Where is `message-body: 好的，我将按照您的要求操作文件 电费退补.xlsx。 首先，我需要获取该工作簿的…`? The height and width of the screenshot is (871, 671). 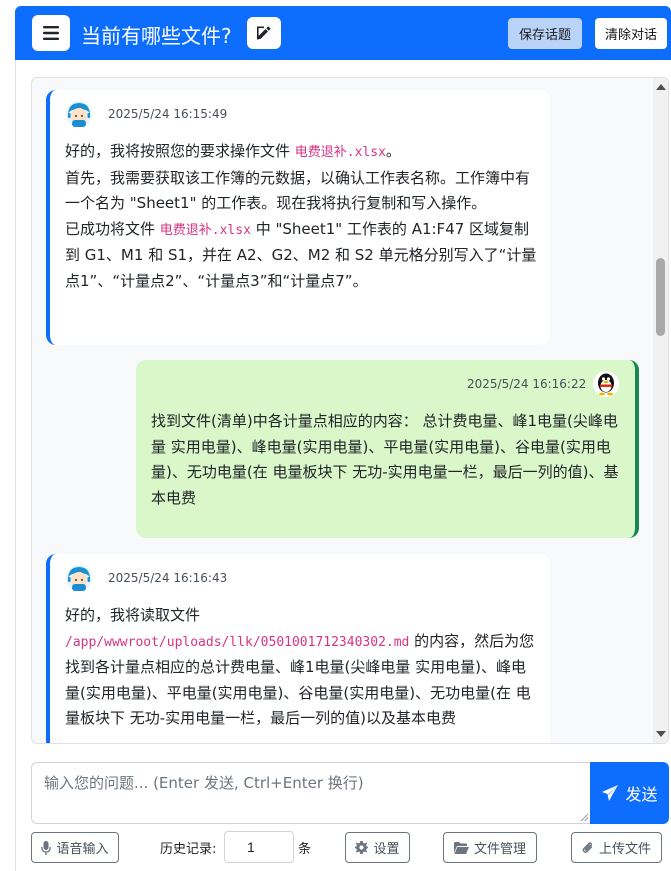
message-body: 好的，我将按照您的要求操作文件 电费退补.xlsx。 首先，我需要获取该工作簿的… is located at coordinates (302, 216).